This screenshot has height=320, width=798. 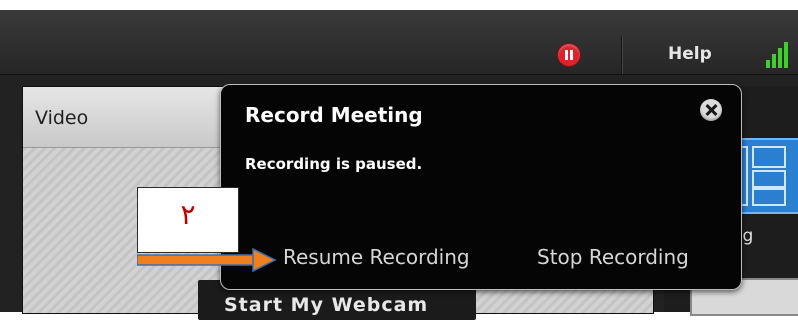 What do you see at coordinates (188, 214) in the screenshot?
I see `step-number: ٢` at bounding box center [188, 214].